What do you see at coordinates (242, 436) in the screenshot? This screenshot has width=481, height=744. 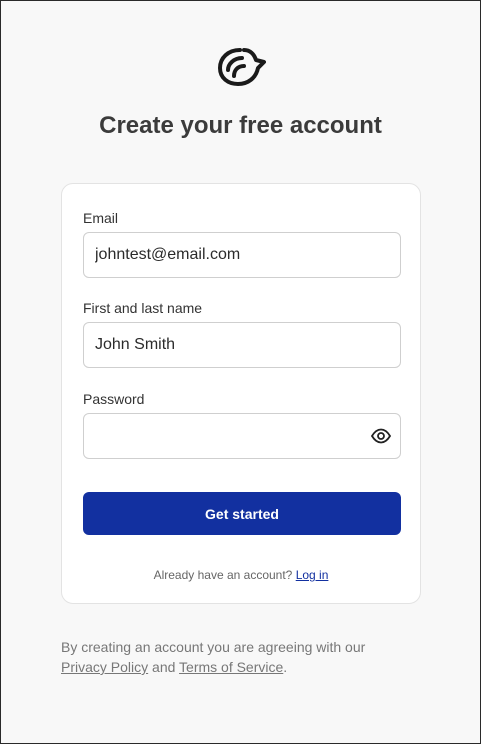 I see `password-field` at bounding box center [242, 436].